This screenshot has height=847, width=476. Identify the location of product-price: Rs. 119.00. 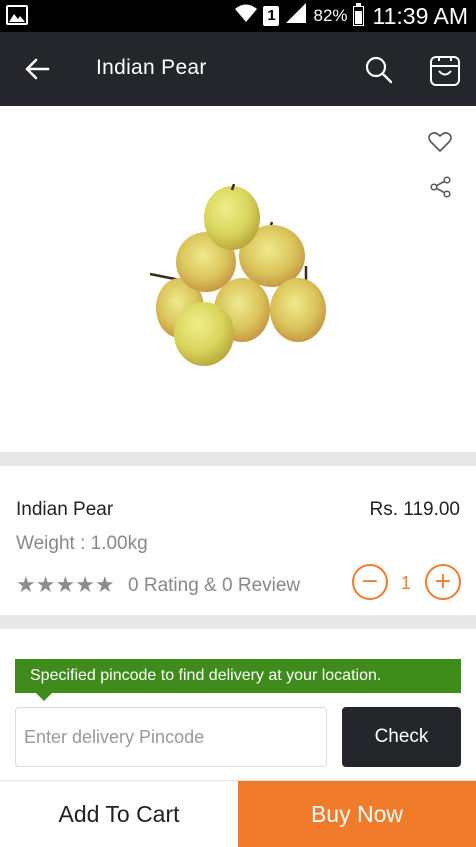
(414, 509).